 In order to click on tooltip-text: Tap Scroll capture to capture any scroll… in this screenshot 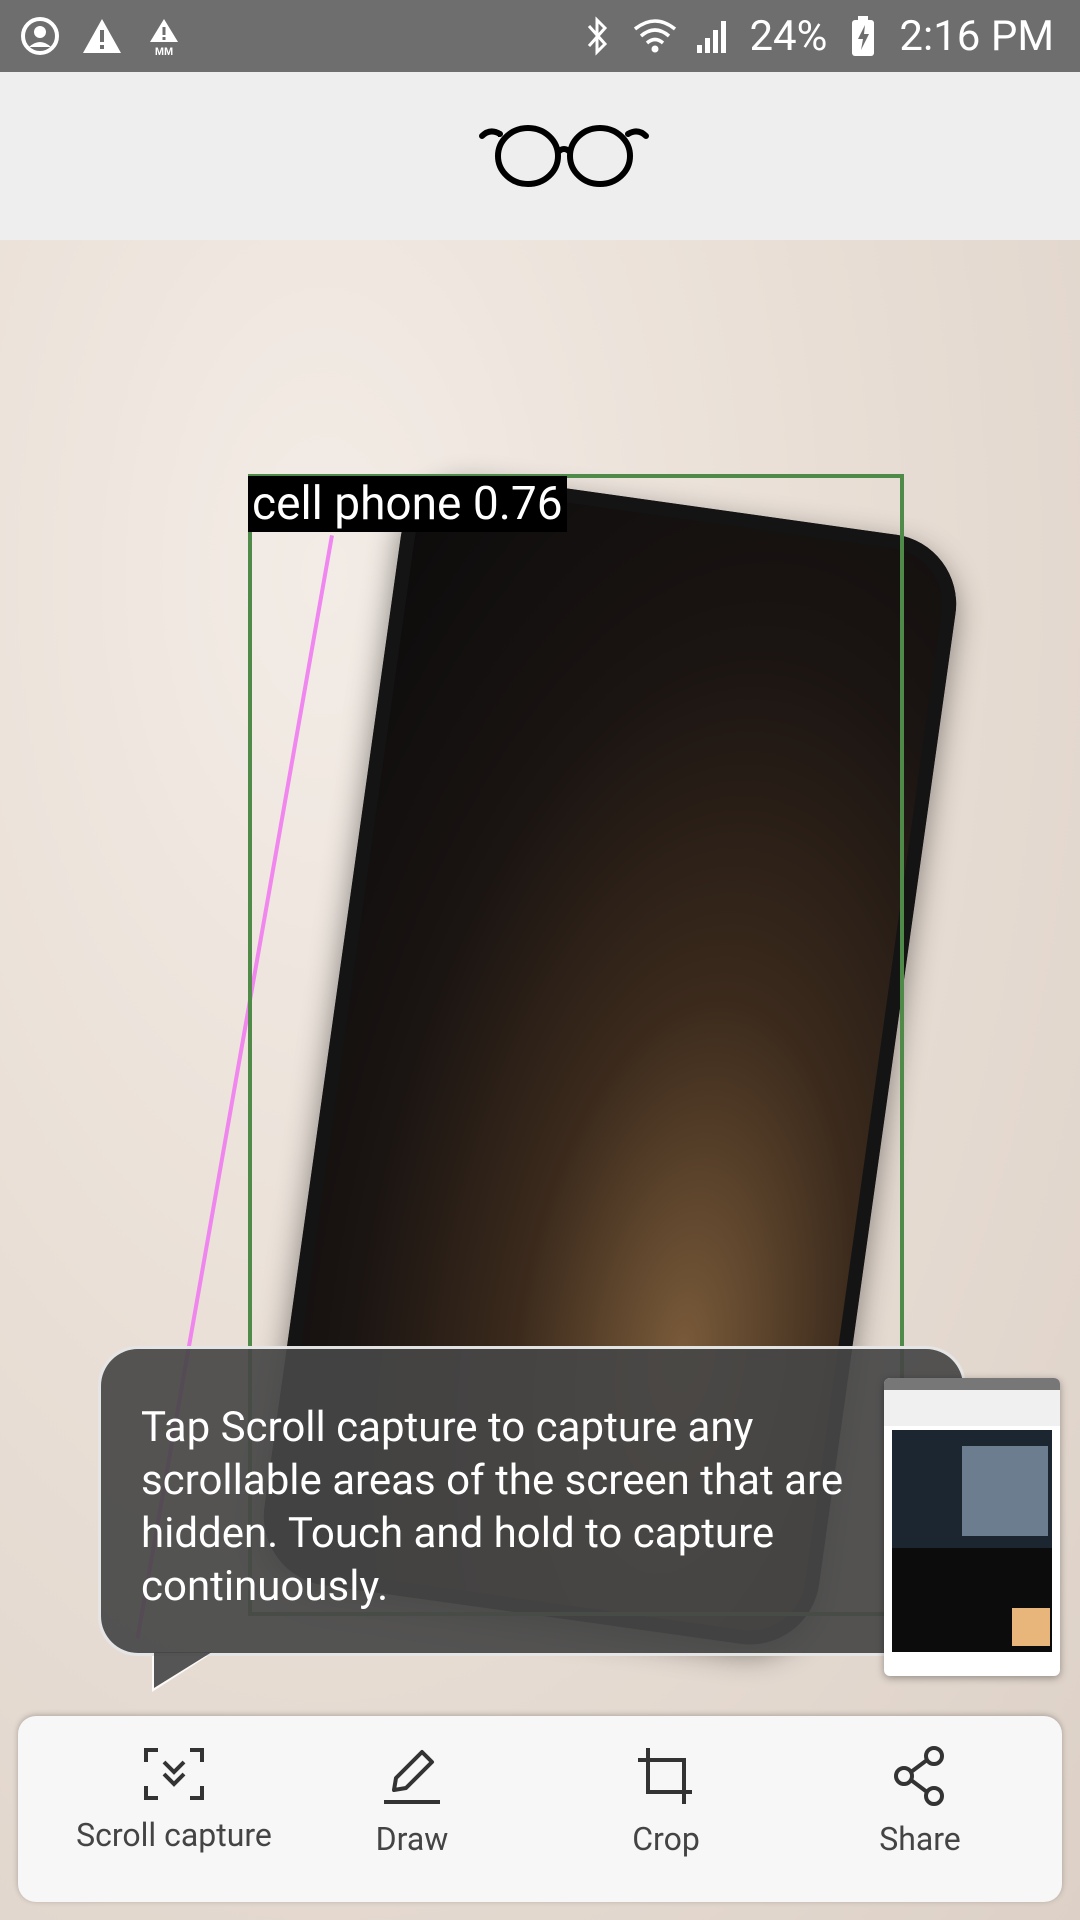, I will do `click(492, 1507)`.